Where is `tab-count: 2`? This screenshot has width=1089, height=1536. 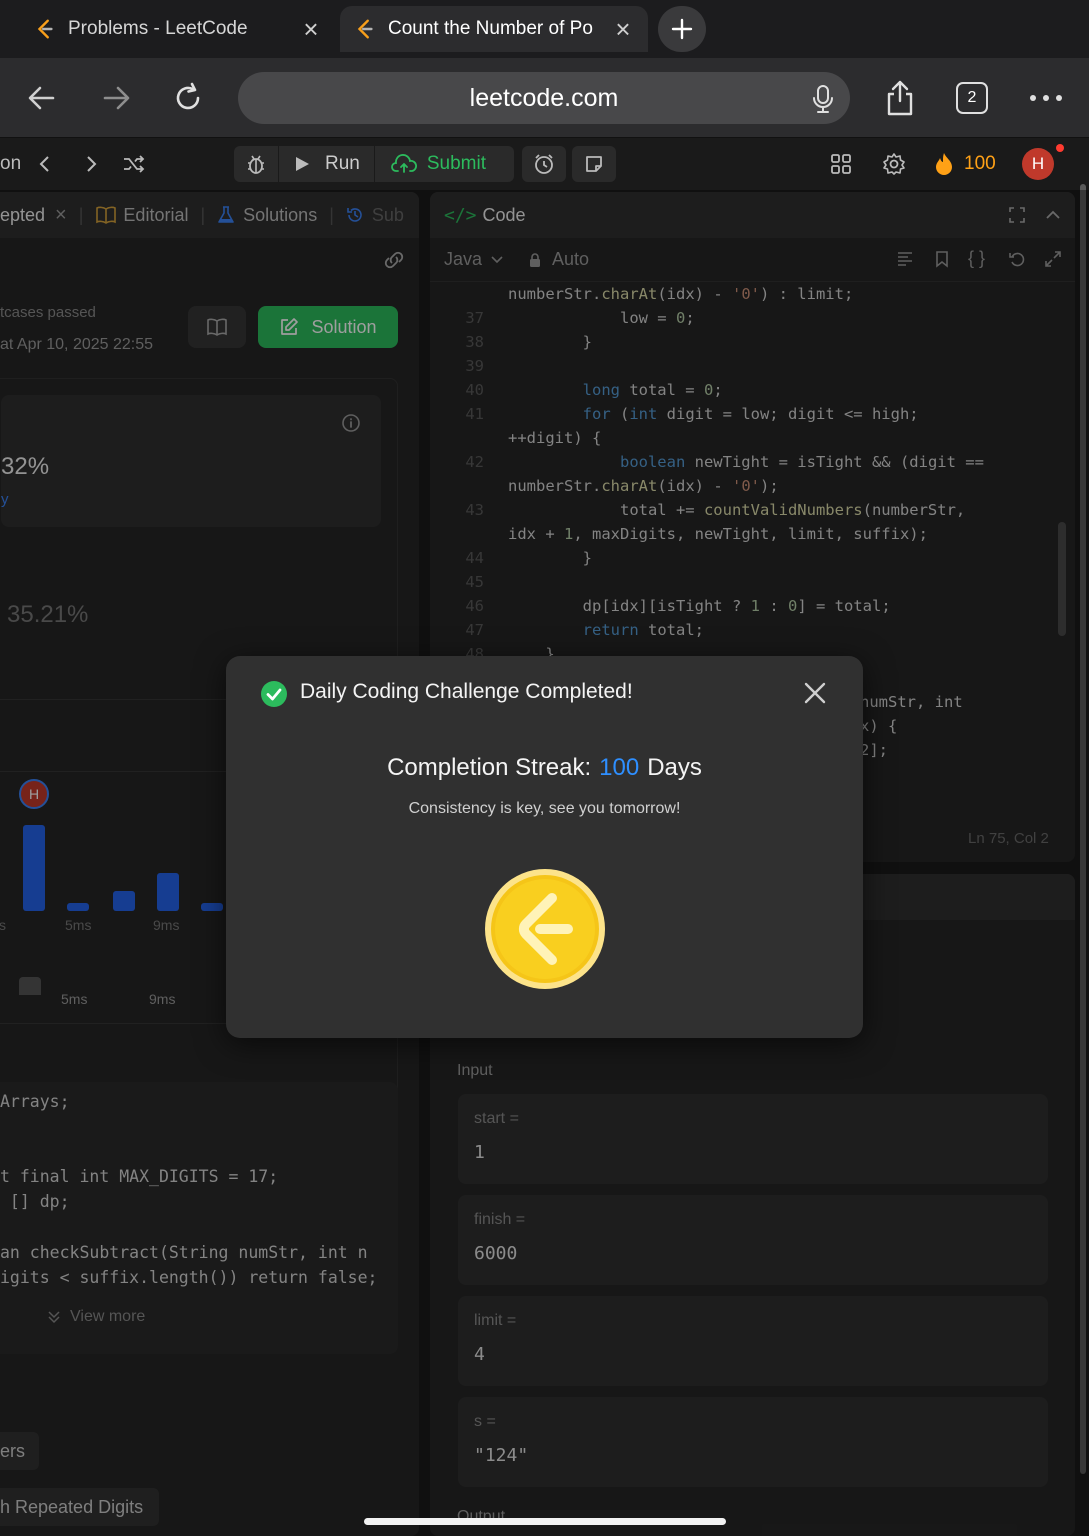
tab-count: 2 is located at coordinates (972, 97).